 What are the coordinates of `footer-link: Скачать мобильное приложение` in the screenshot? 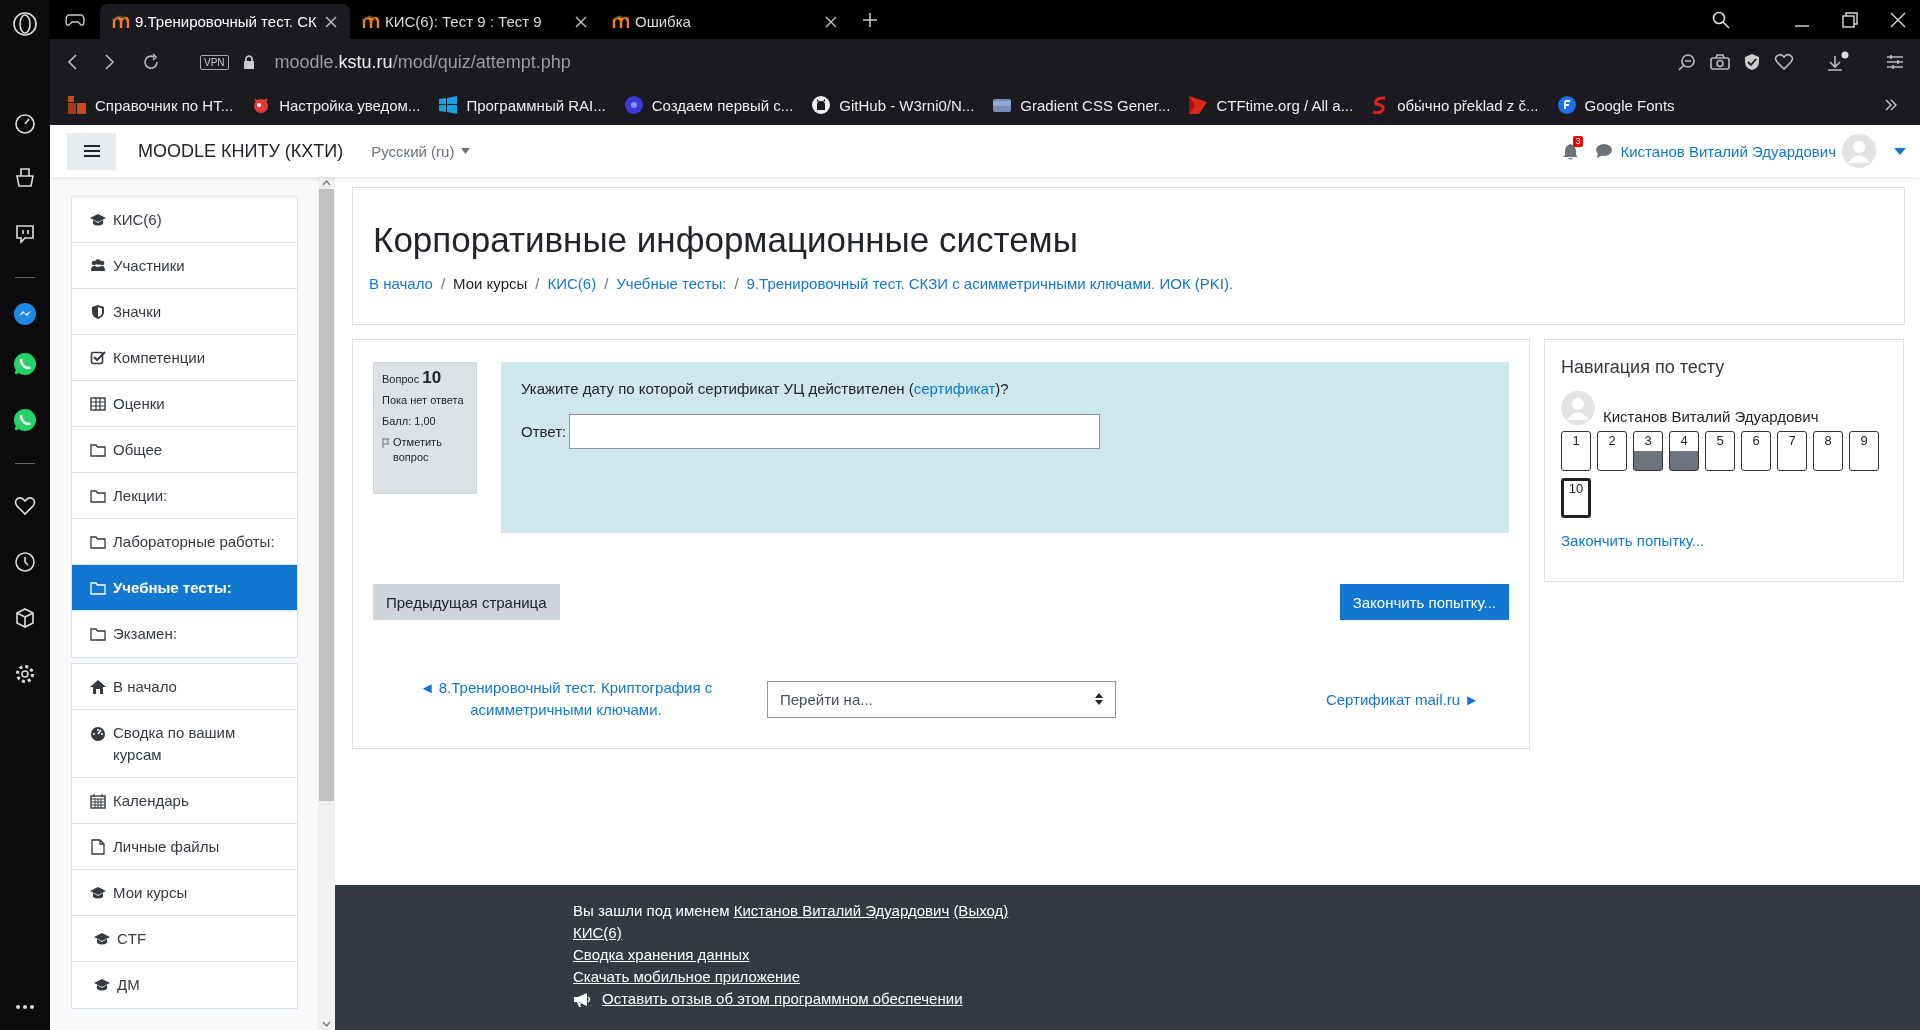 It's located at (687, 977).